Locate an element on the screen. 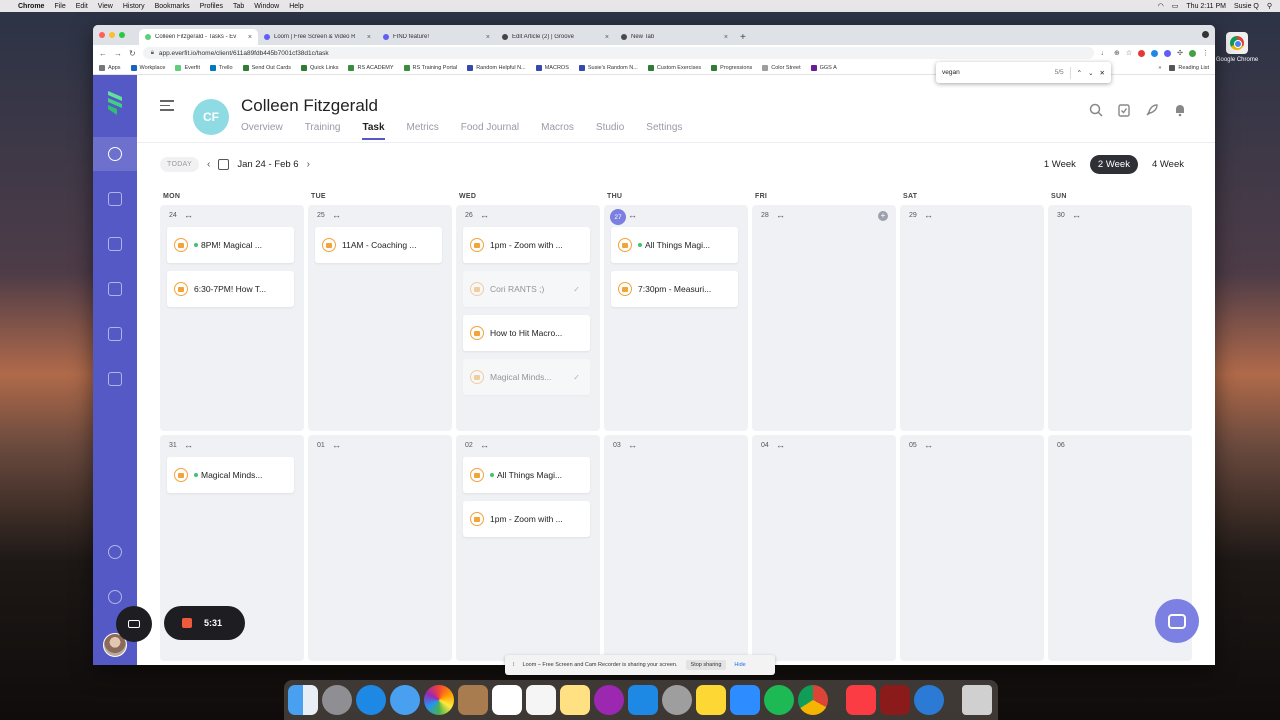 The image size is (1280, 720). safari-icon is located at coordinates (371, 700).